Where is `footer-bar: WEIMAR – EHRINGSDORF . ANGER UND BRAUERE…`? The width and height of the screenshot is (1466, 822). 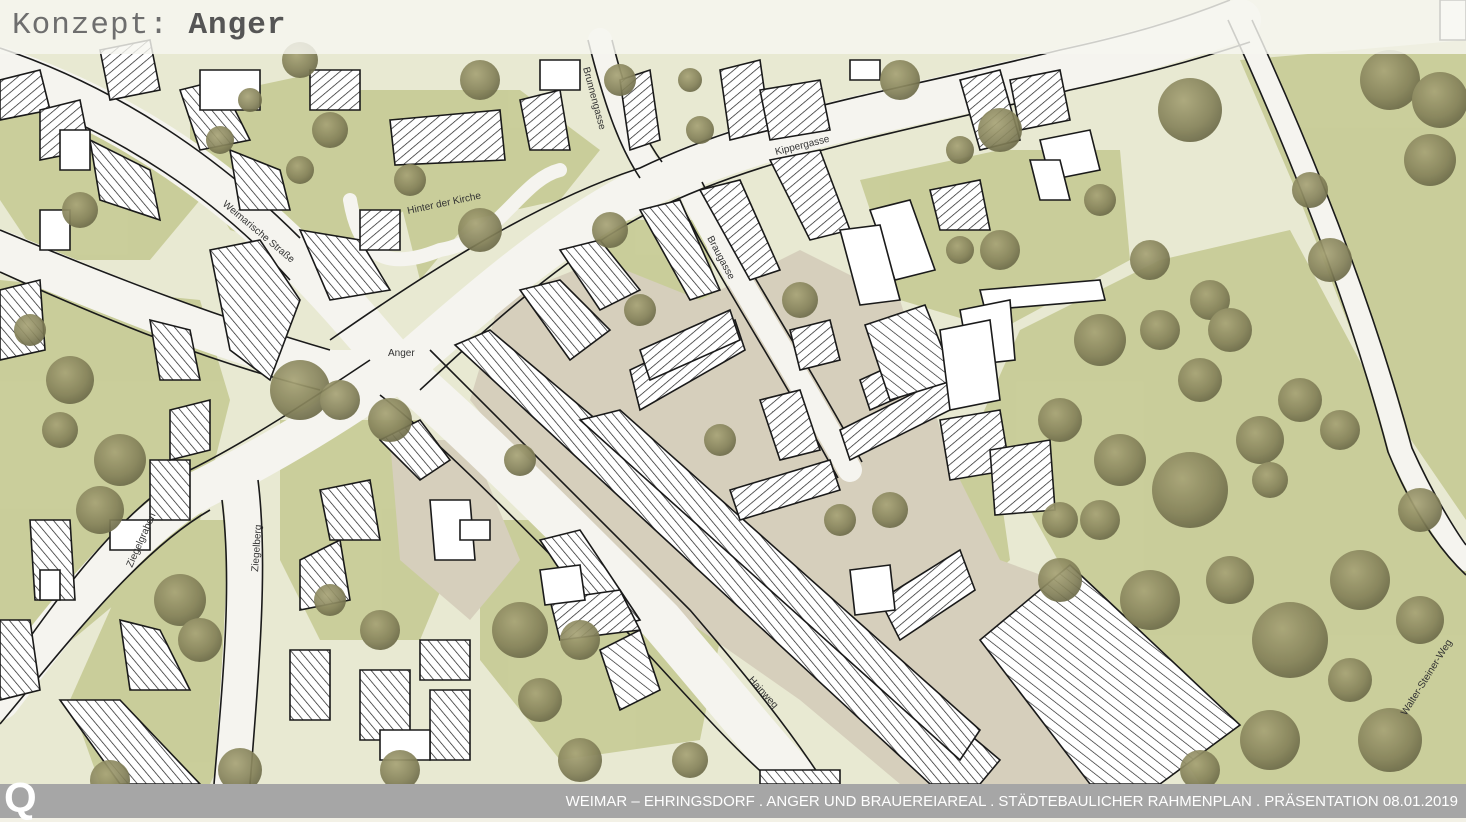 footer-bar: WEIMAR – EHRINGSDORF . ANGER UND BRAUERE… is located at coordinates (733, 801).